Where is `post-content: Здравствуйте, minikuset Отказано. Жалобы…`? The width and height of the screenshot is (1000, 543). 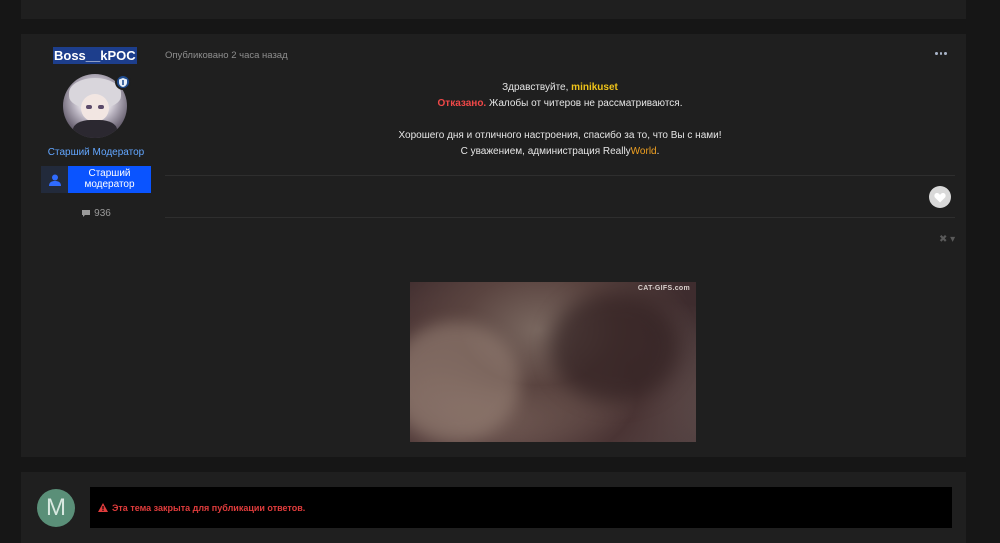
post-content: Здравствуйте, minikuset Отказано. Жалобы… is located at coordinates (560, 120).